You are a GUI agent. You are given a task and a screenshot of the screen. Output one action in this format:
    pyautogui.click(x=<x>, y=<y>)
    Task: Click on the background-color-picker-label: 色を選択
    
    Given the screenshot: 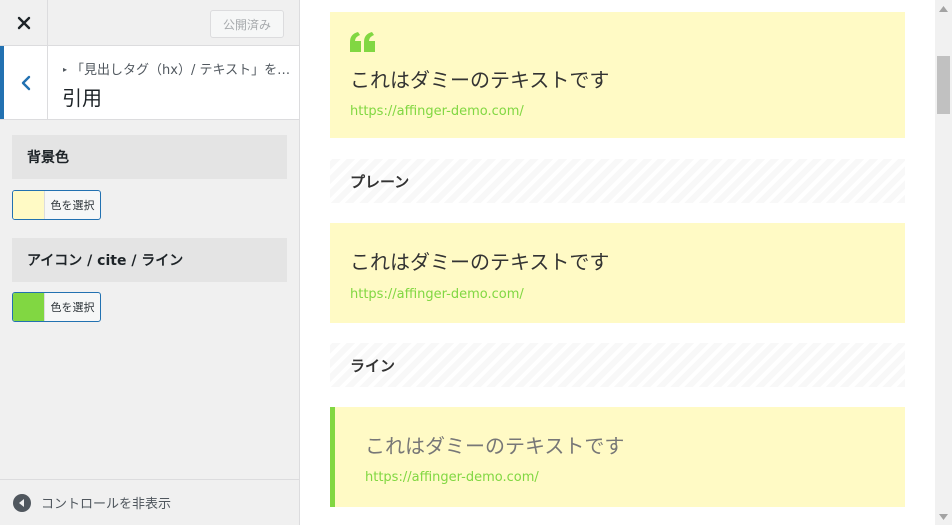 What is the action you would take?
    pyautogui.click(x=72, y=205)
    